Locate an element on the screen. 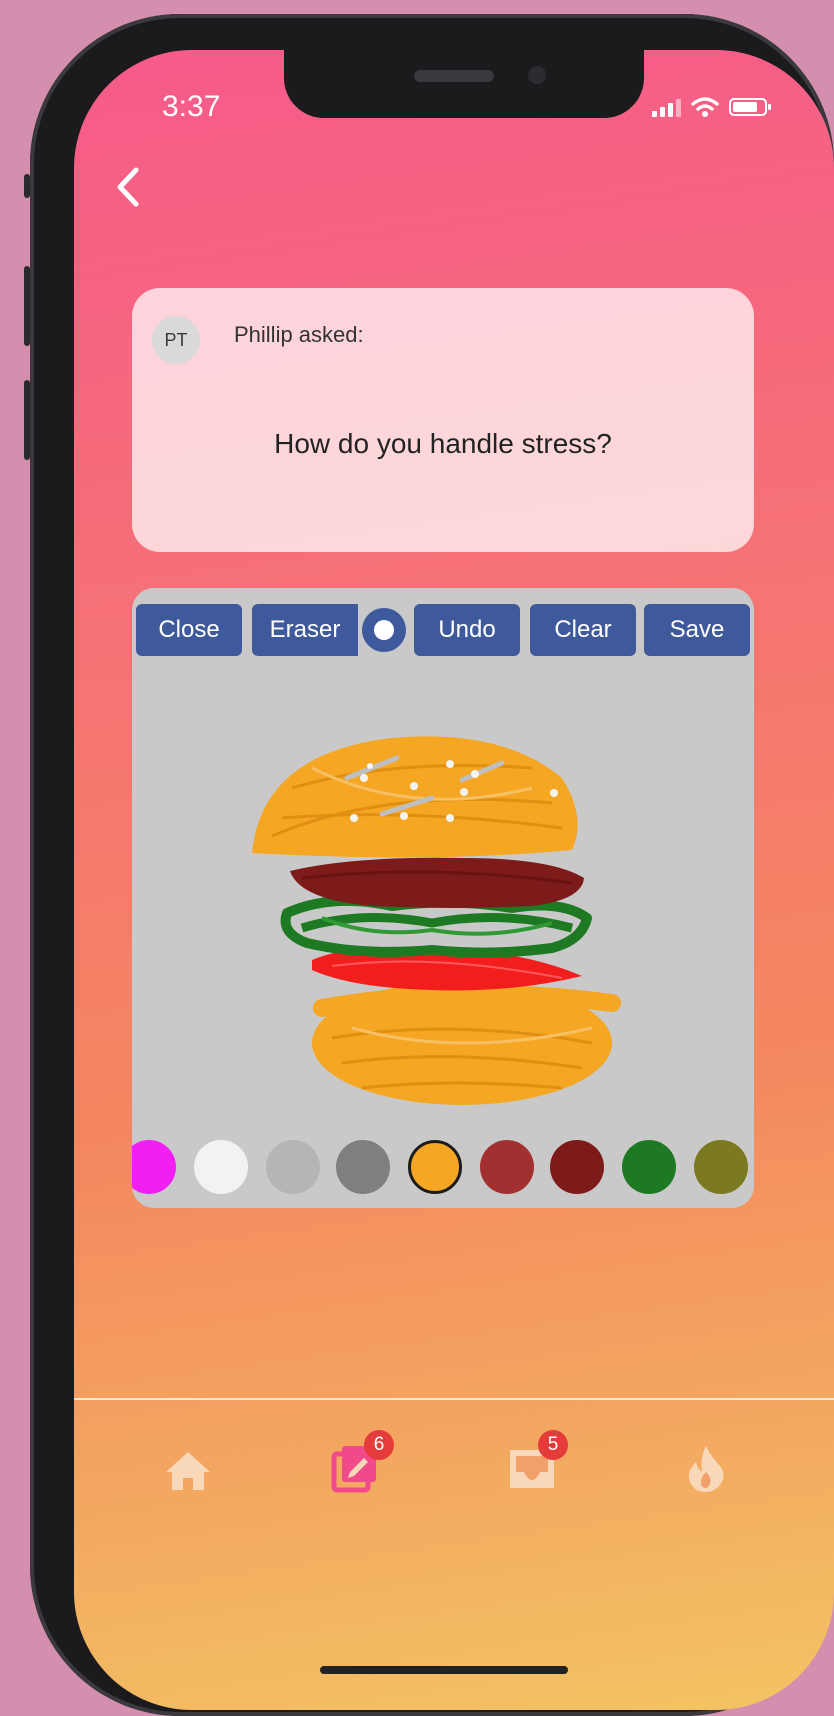  back-chevron-icon is located at coordinates (128, 187).